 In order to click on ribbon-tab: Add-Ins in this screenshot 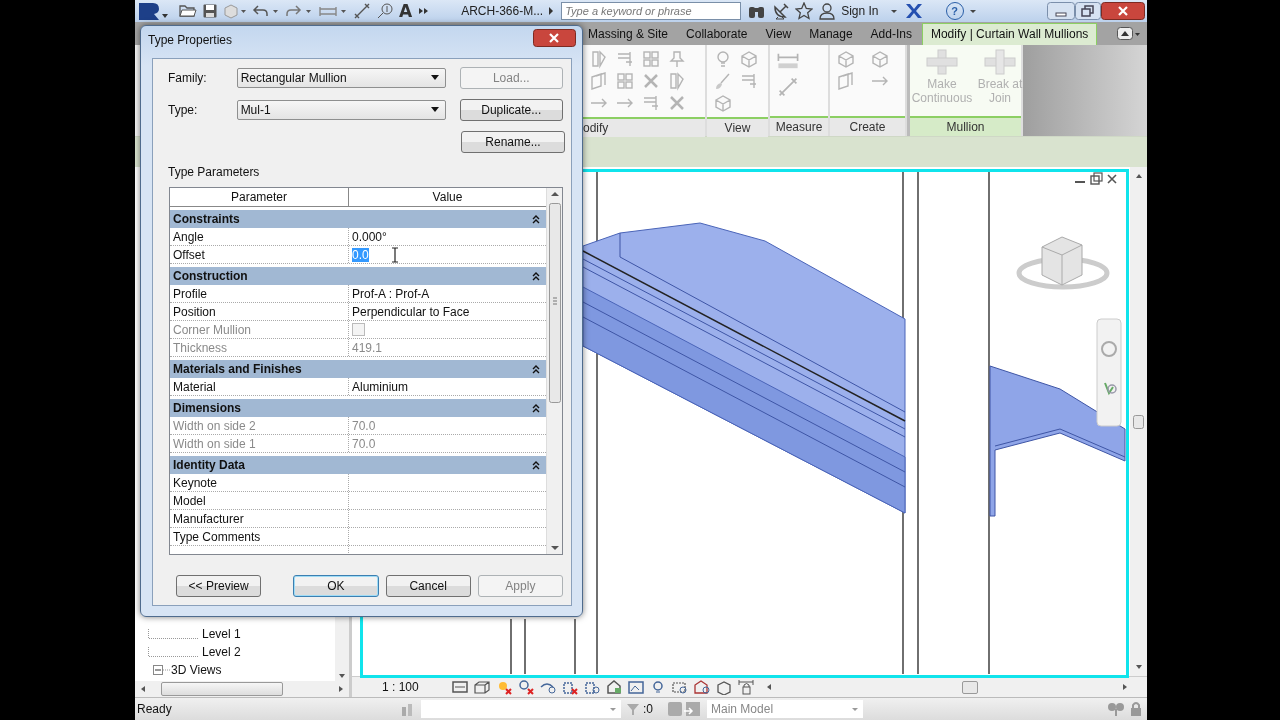, I will do `click(891, 34)`.